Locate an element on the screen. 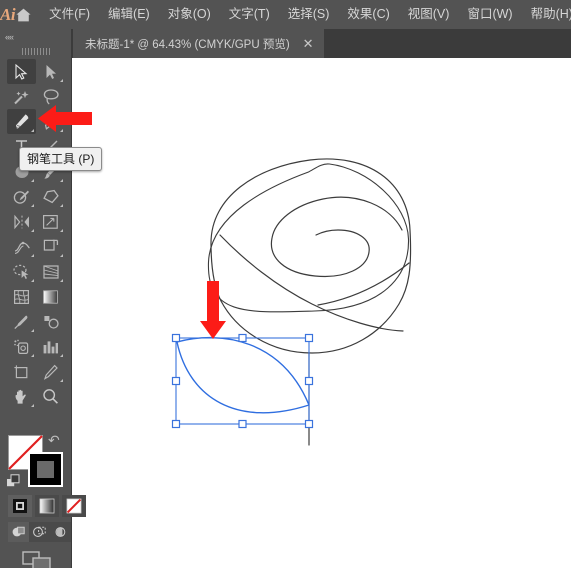 Image resolution: width=571 pixels, height=568 pixels. draw-inside-button is located at coordinates (60, 532).